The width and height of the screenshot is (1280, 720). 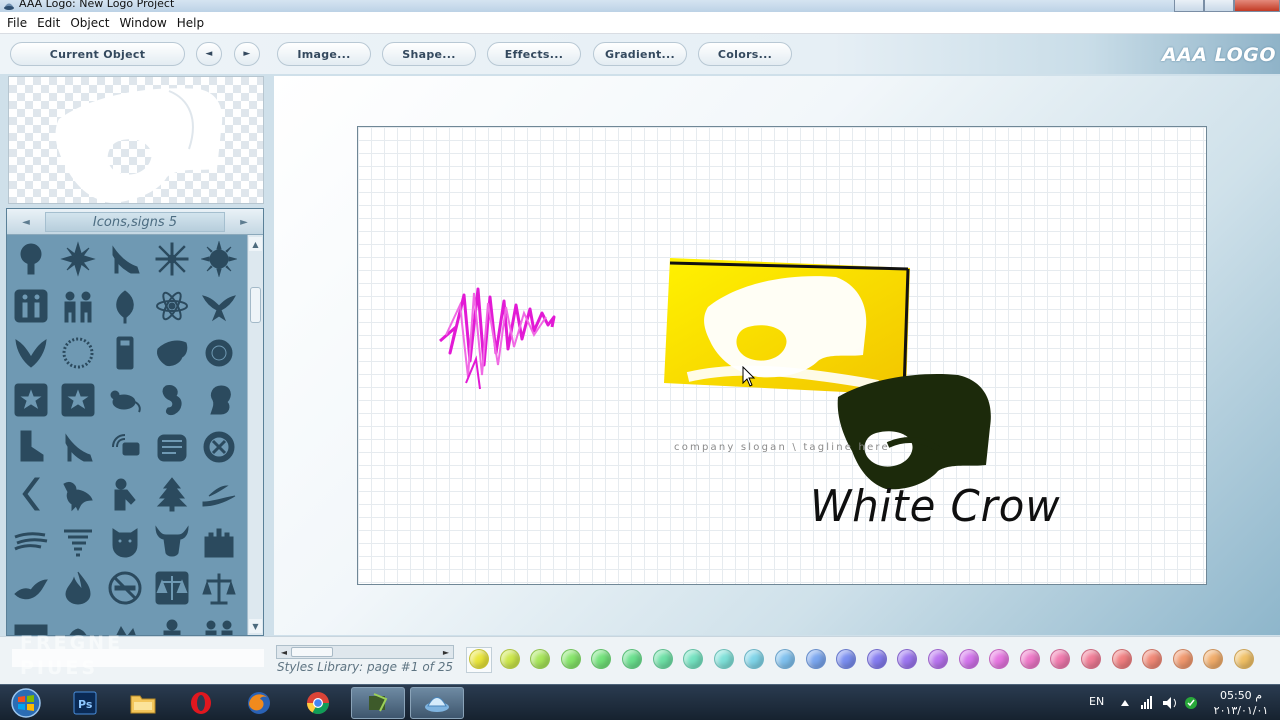 What do you see at coordinates (31, 353) in the screenshot?
I see `library-icon-crest-icon` at bounding box center [31, 353].